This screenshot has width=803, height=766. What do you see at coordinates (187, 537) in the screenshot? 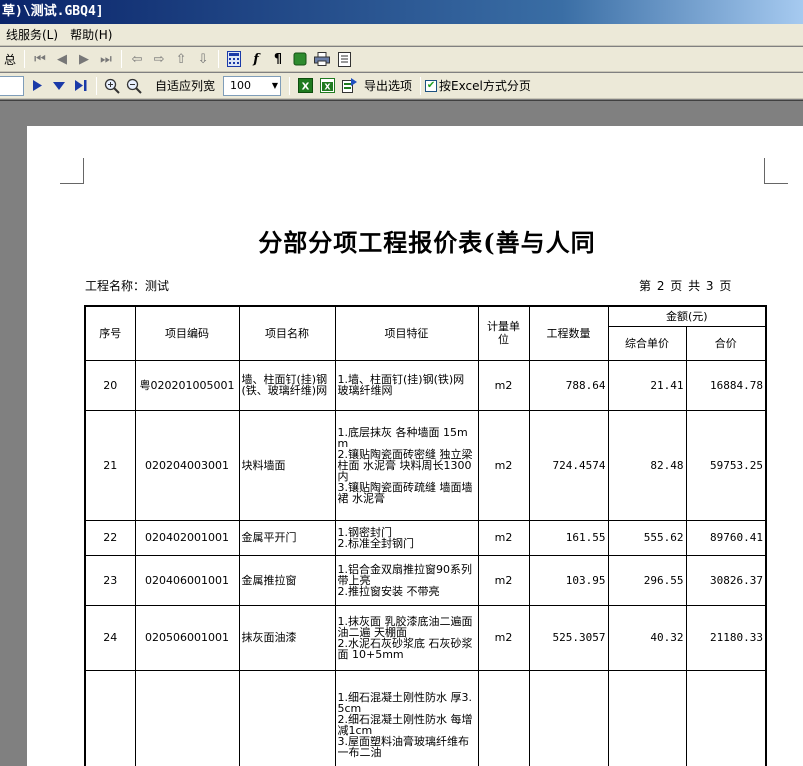
I see `cell-code: 020402001001` at bounding box center [187, 537].